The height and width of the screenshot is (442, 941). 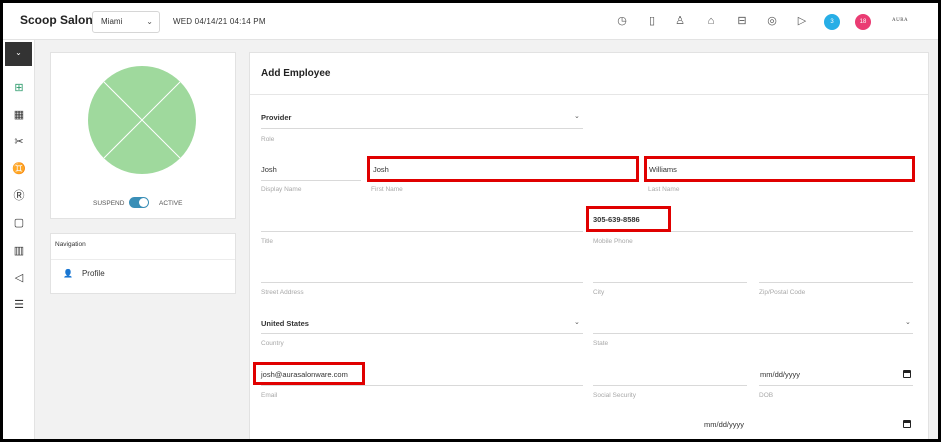 I want to click on rail-toggle-button: ⌄, so click(x=18, y=54).